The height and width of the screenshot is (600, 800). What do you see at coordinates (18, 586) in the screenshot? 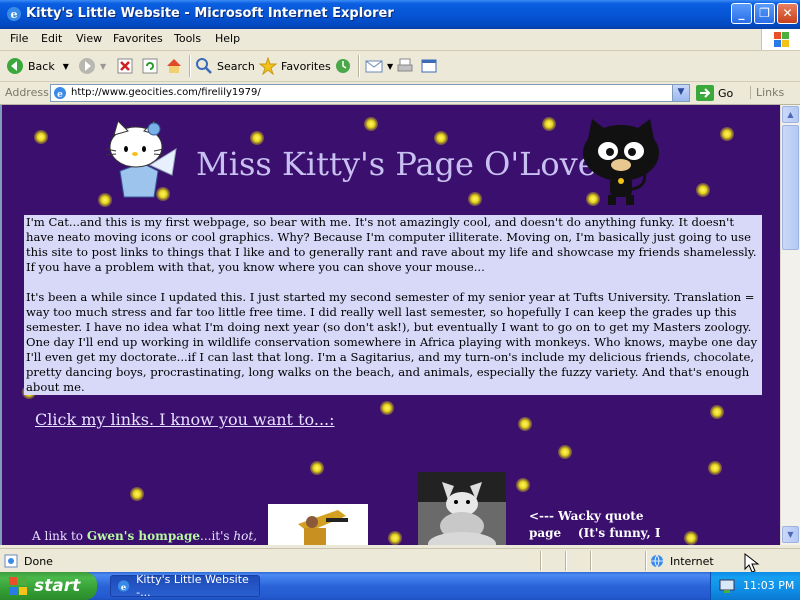
I see `windows-flag-icon` at bounding box center [18, 586].